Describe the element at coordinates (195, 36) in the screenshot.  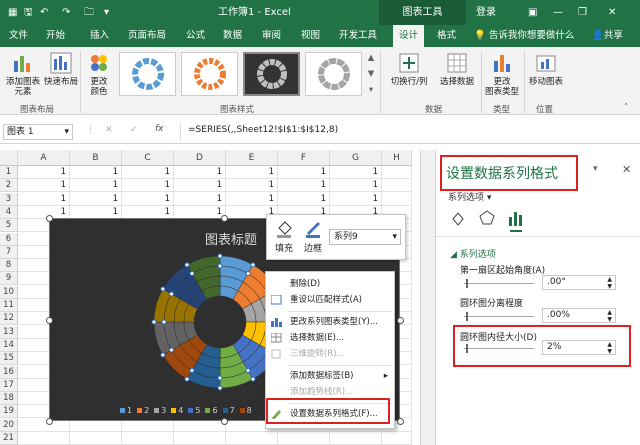
I see `tab-formulas: 公式` at that location.